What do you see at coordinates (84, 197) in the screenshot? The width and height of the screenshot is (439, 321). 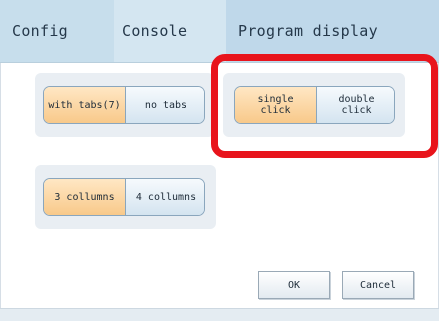 I see `three-columns-option: 3 collumns` at bounding box center [84, 197].